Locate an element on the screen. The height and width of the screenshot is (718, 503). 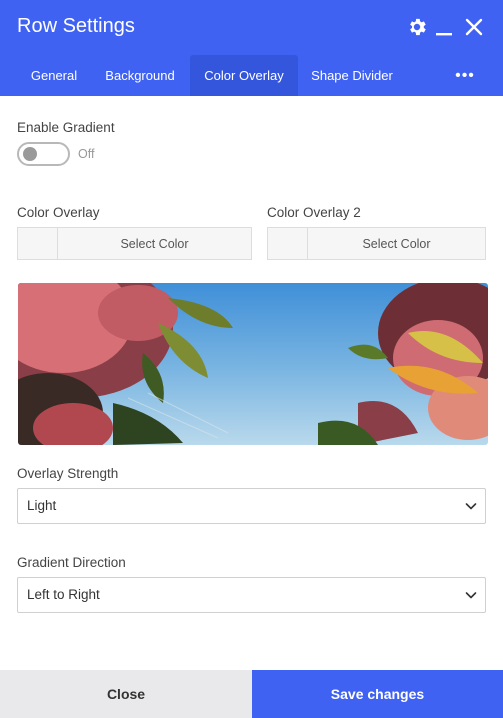
gradient-direction-label: Gradient Direction is located at coordinates (71, 562).